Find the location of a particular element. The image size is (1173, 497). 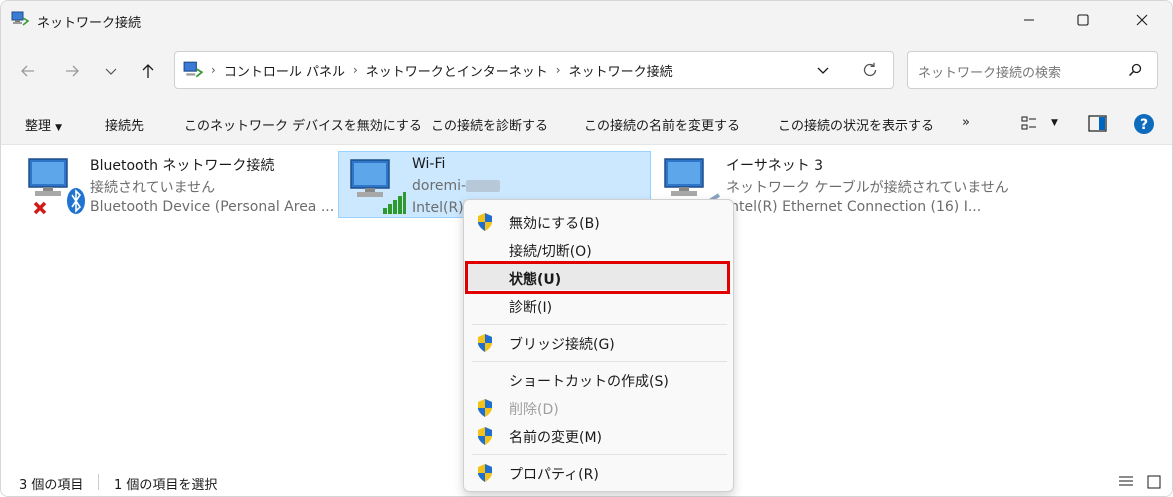

close-icon is located at coordinates (1142, 20).